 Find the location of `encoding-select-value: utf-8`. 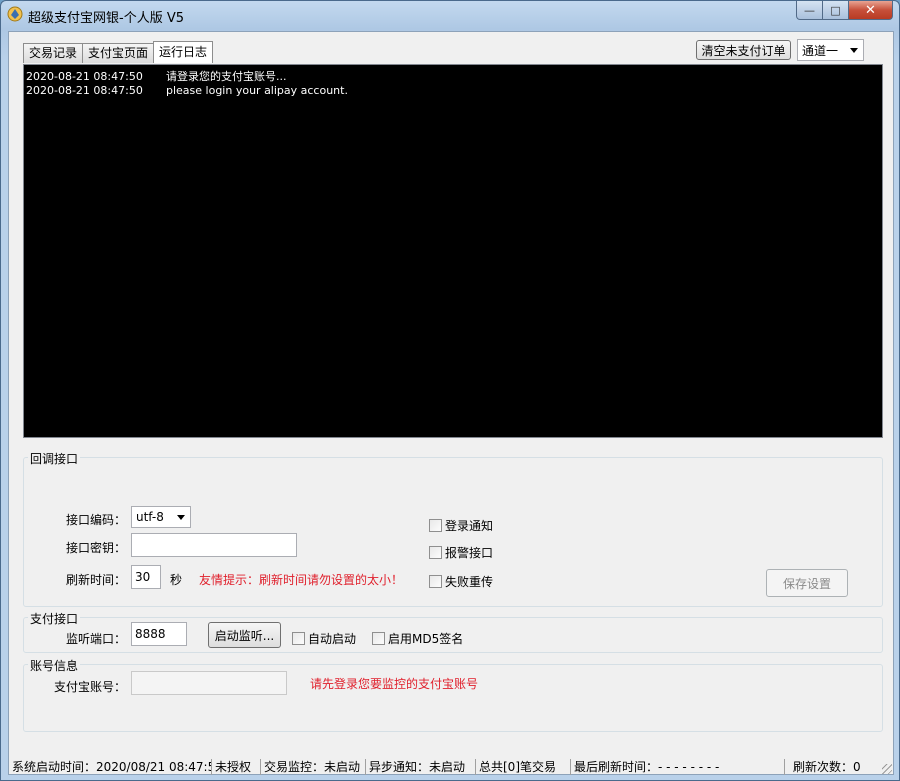

encoding-select-value: utf-8 is located at coordinates (150, 517).